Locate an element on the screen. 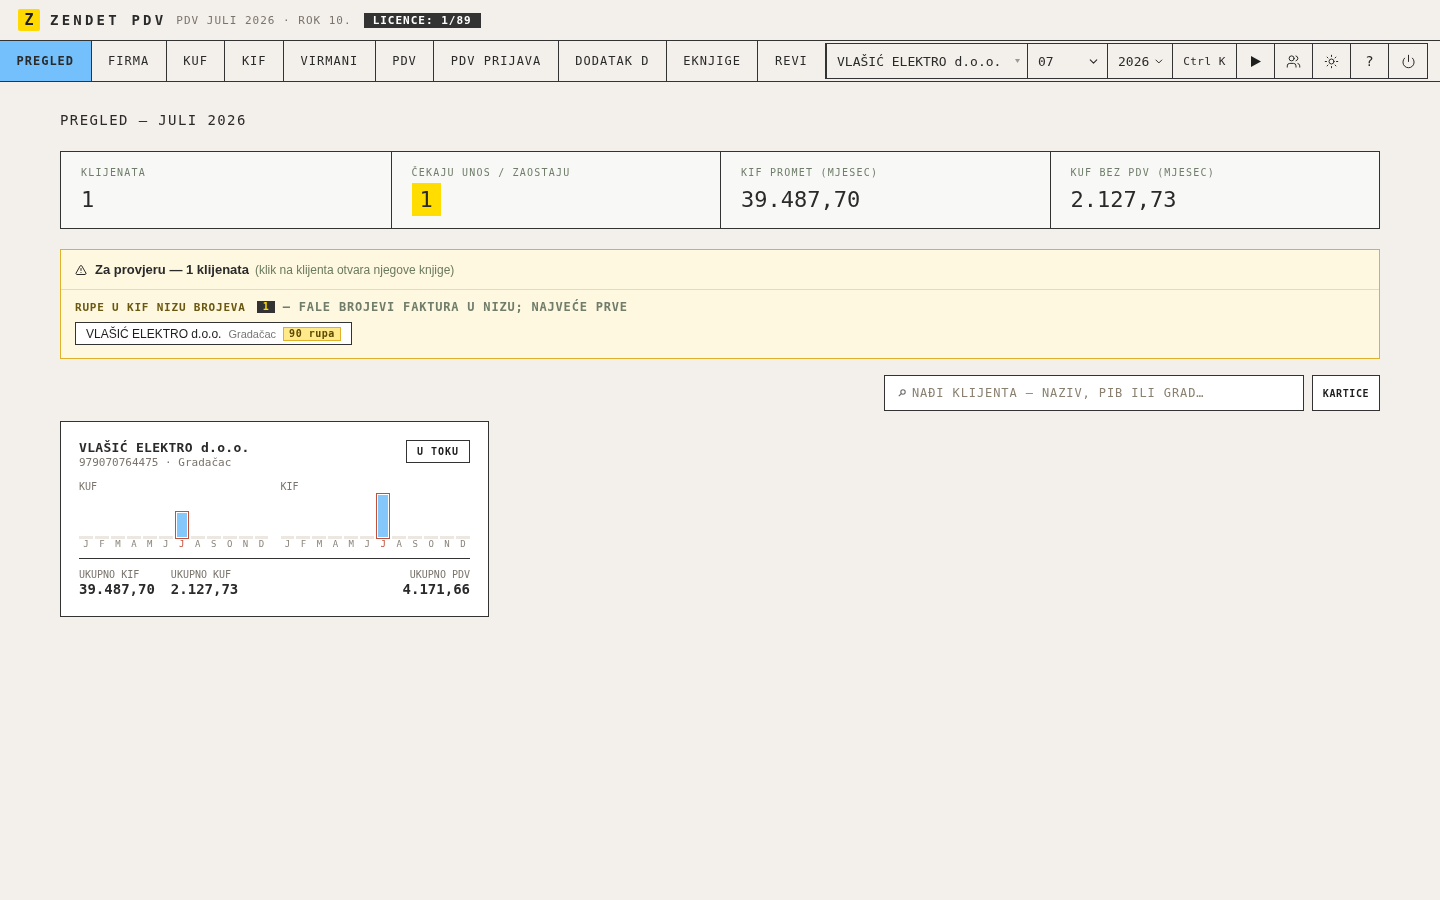 This screenshot has height=900, width=1440. search-icon is located at coordinates (902, 393).